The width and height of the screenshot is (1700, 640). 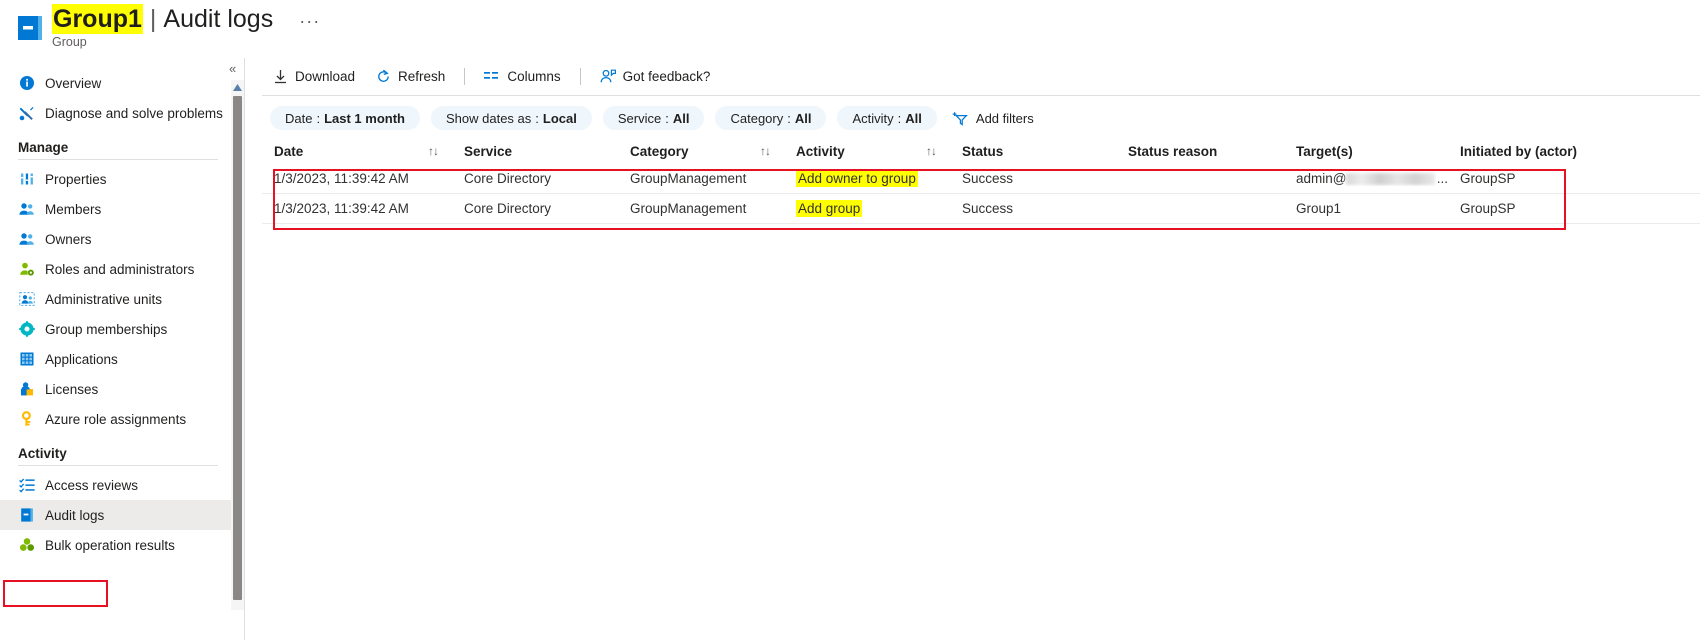 I want to click on cell-status: Success, so click(x=988, y=208).